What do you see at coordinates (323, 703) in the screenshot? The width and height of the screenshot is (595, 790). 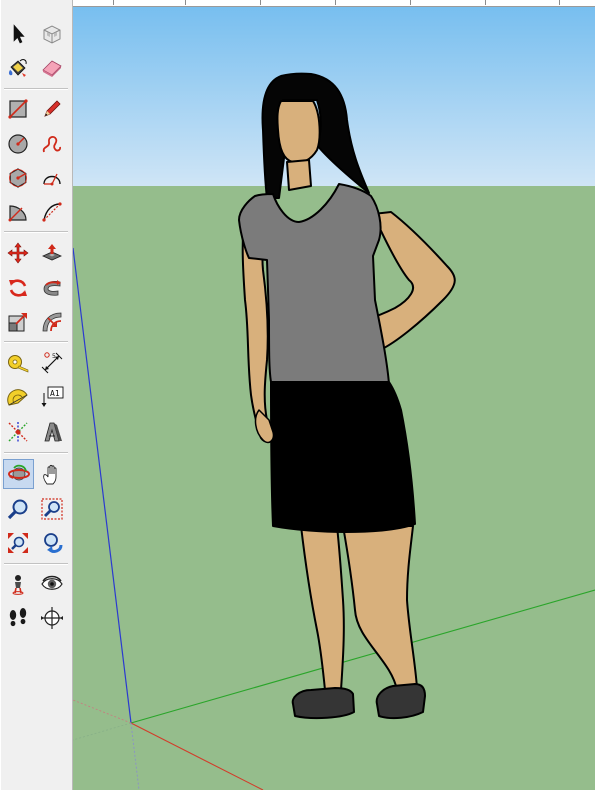 I see `right-shoe` at bounding box center [323, 703].